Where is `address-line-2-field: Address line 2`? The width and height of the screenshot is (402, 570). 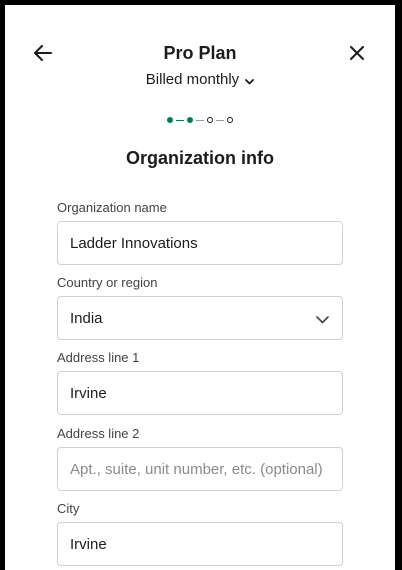
address-line-2-field: Address line 2 is located at coordinates (200, 458).